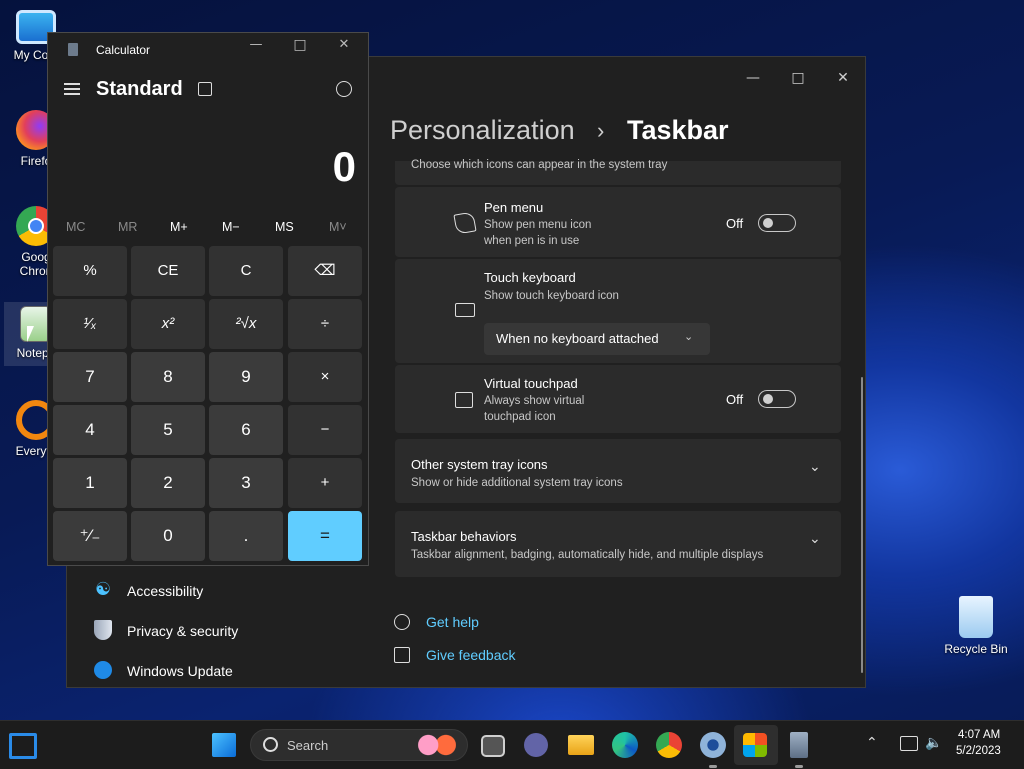 The height and width of the screenshot is (769, 1024). Describe the element at coordinates (90, 271) in the screenshot. I see `percent-button: %` at that location.